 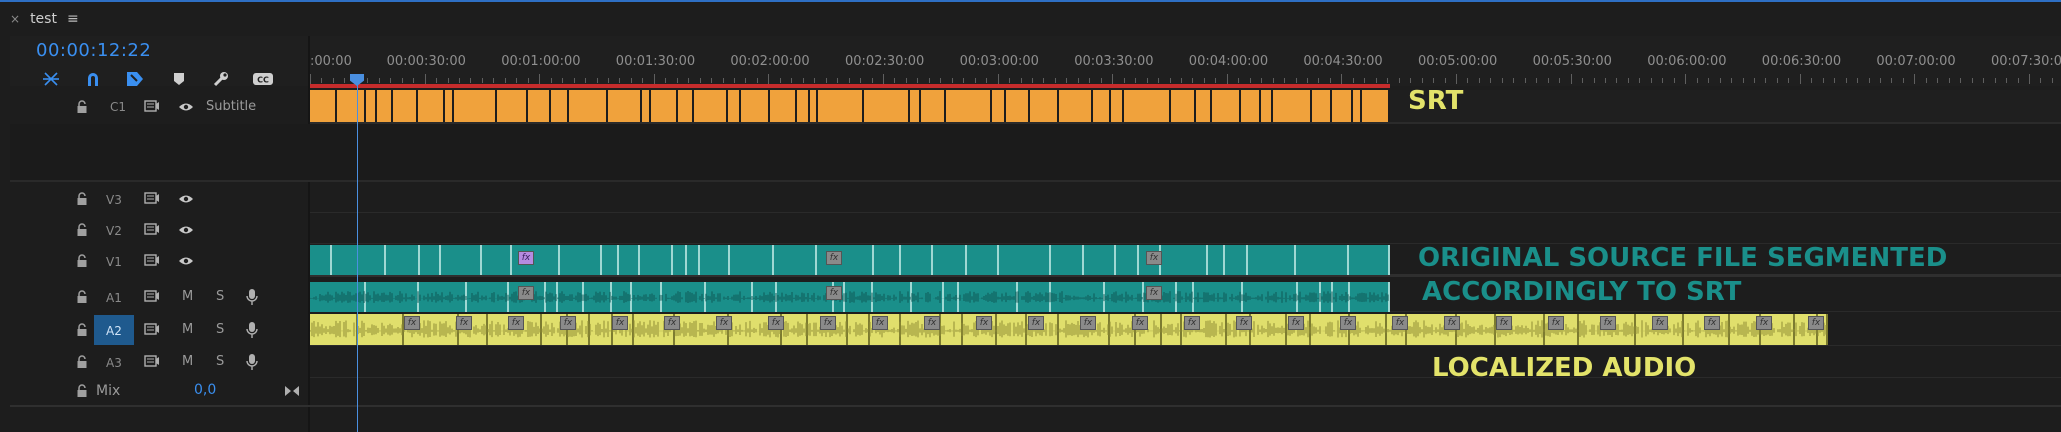 I want to click on playhead-line, so click(x=357, y=256).